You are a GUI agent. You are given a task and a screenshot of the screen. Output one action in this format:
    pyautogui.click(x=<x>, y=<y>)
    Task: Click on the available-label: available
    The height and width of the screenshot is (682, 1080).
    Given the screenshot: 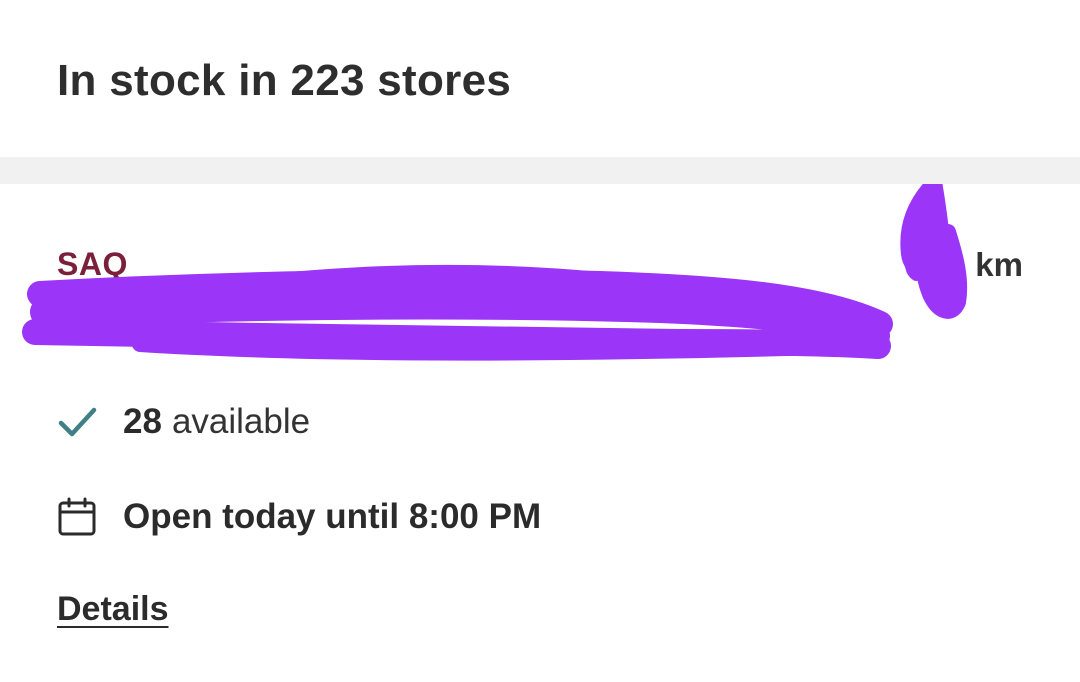 What is the action you would take?
    pyautogui.click(x=241, y=421)
    